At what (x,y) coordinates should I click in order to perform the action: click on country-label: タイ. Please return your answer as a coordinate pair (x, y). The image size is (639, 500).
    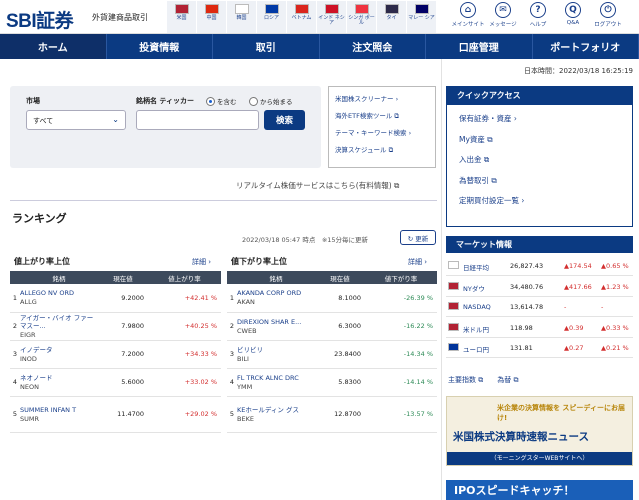
    Looking at the image, I should click on (391, 18).